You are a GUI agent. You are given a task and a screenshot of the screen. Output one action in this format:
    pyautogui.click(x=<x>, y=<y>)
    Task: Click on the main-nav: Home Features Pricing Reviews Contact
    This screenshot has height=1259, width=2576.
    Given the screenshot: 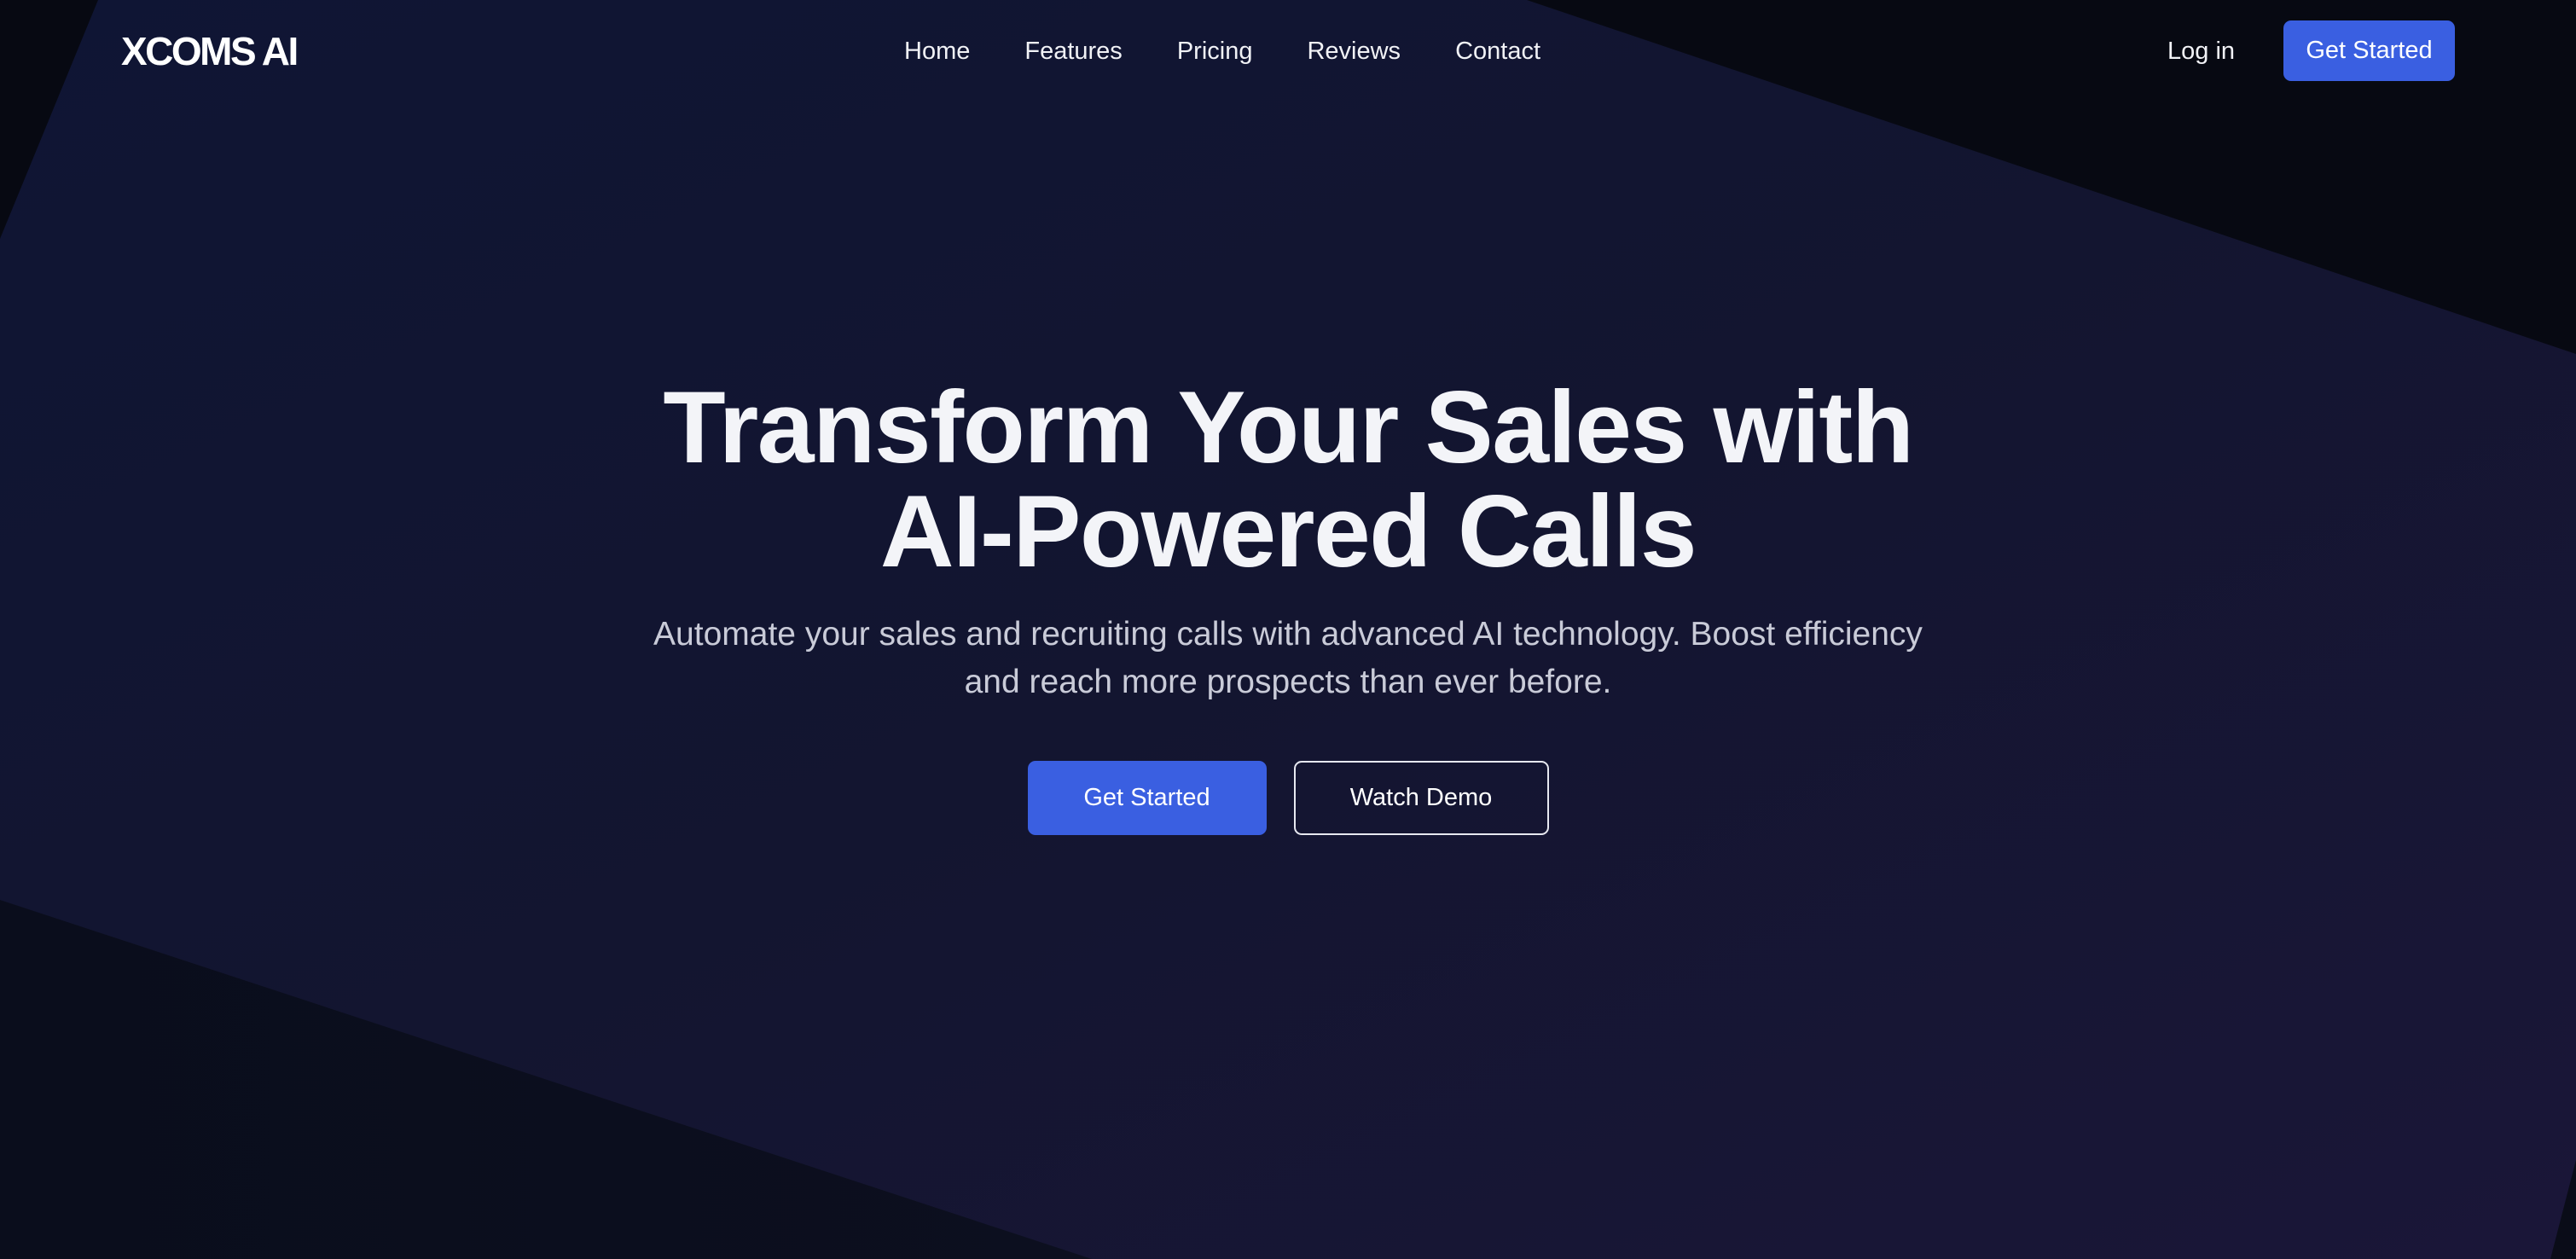 What is the action you would take?
    pyautogui.click(x=1222, y=51)
    